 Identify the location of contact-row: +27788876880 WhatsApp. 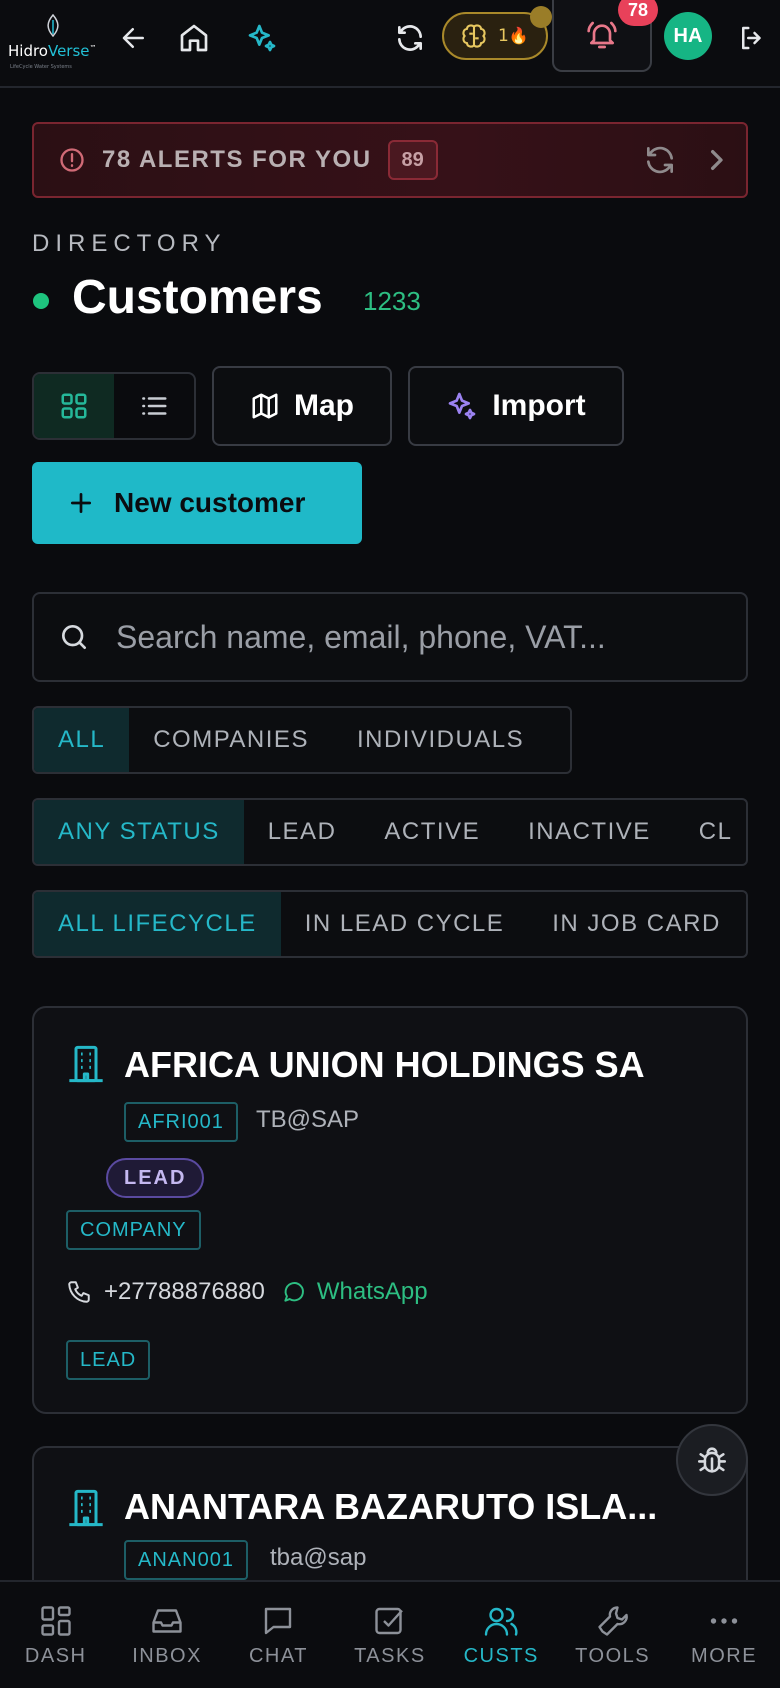
(247, 1292).